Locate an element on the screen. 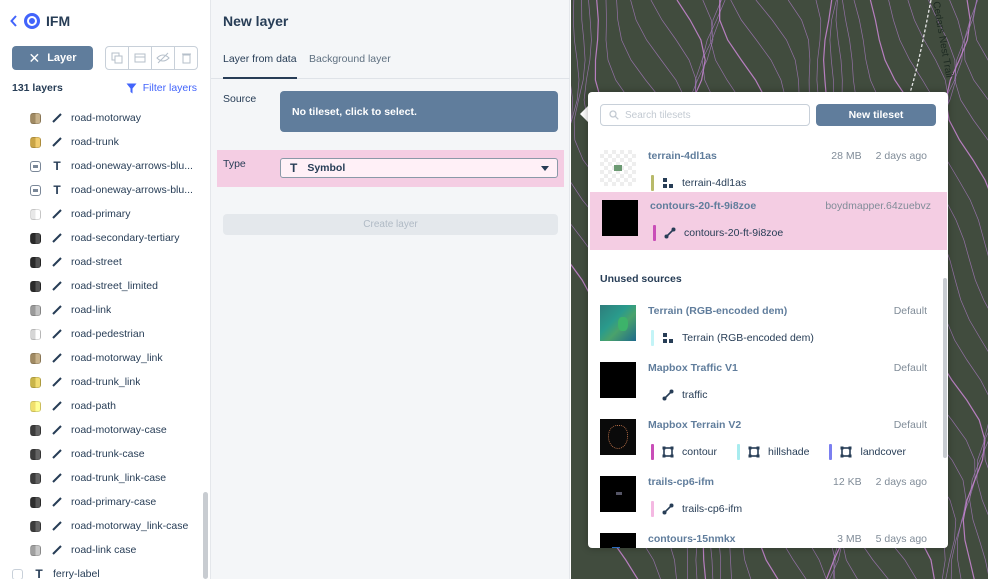  back-chevron-icon is located at coordinates (16, 21).